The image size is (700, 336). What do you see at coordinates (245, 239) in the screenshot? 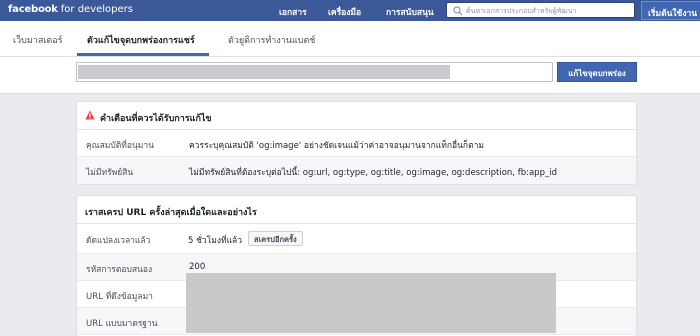
I see `row-value: 5 ชั่วโมงที่แล้ว สเครปอีกครั้ง` at bounding box center [245, 239].